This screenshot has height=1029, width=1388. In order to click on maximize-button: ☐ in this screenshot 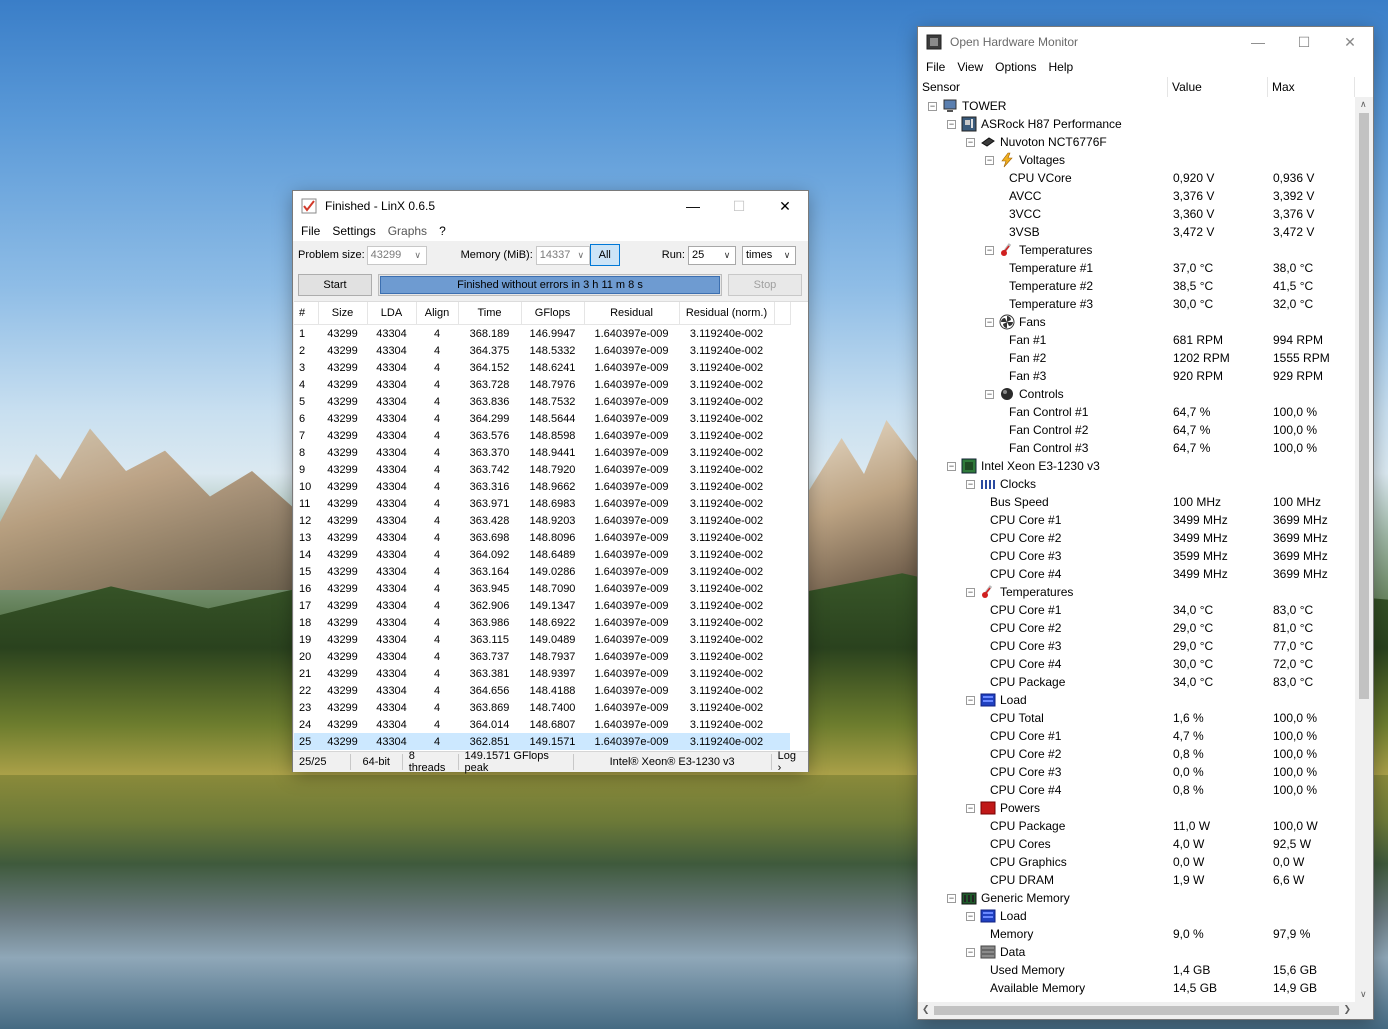, I will do `click(739, 206)`.